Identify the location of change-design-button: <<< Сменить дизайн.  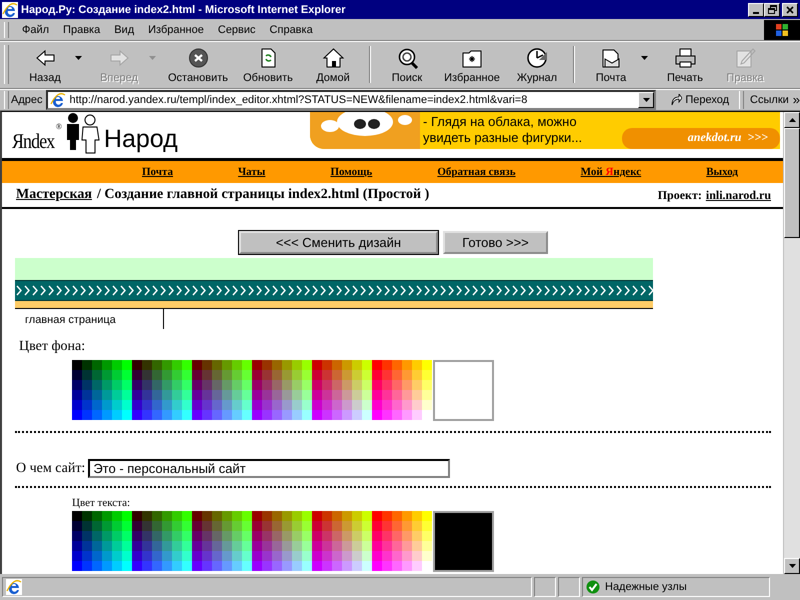
(338, 242).